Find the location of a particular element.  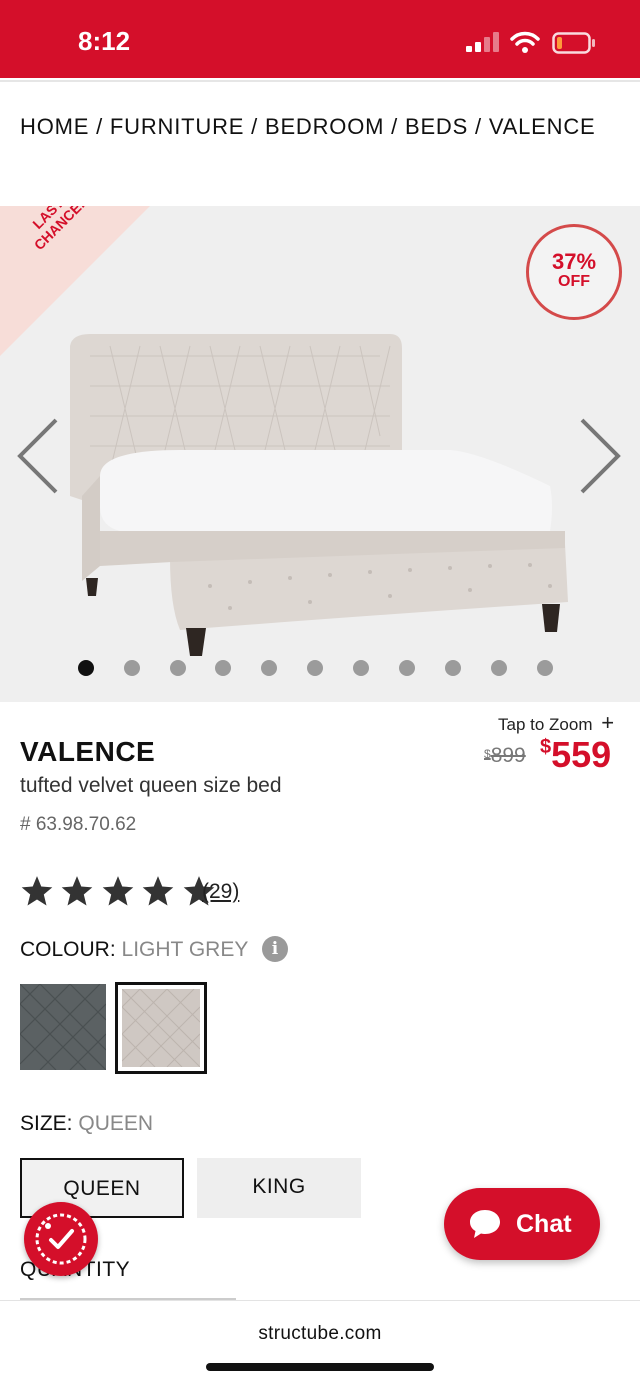

size-label: SIZE: QUEEN is located at coordinates (86, 1124).